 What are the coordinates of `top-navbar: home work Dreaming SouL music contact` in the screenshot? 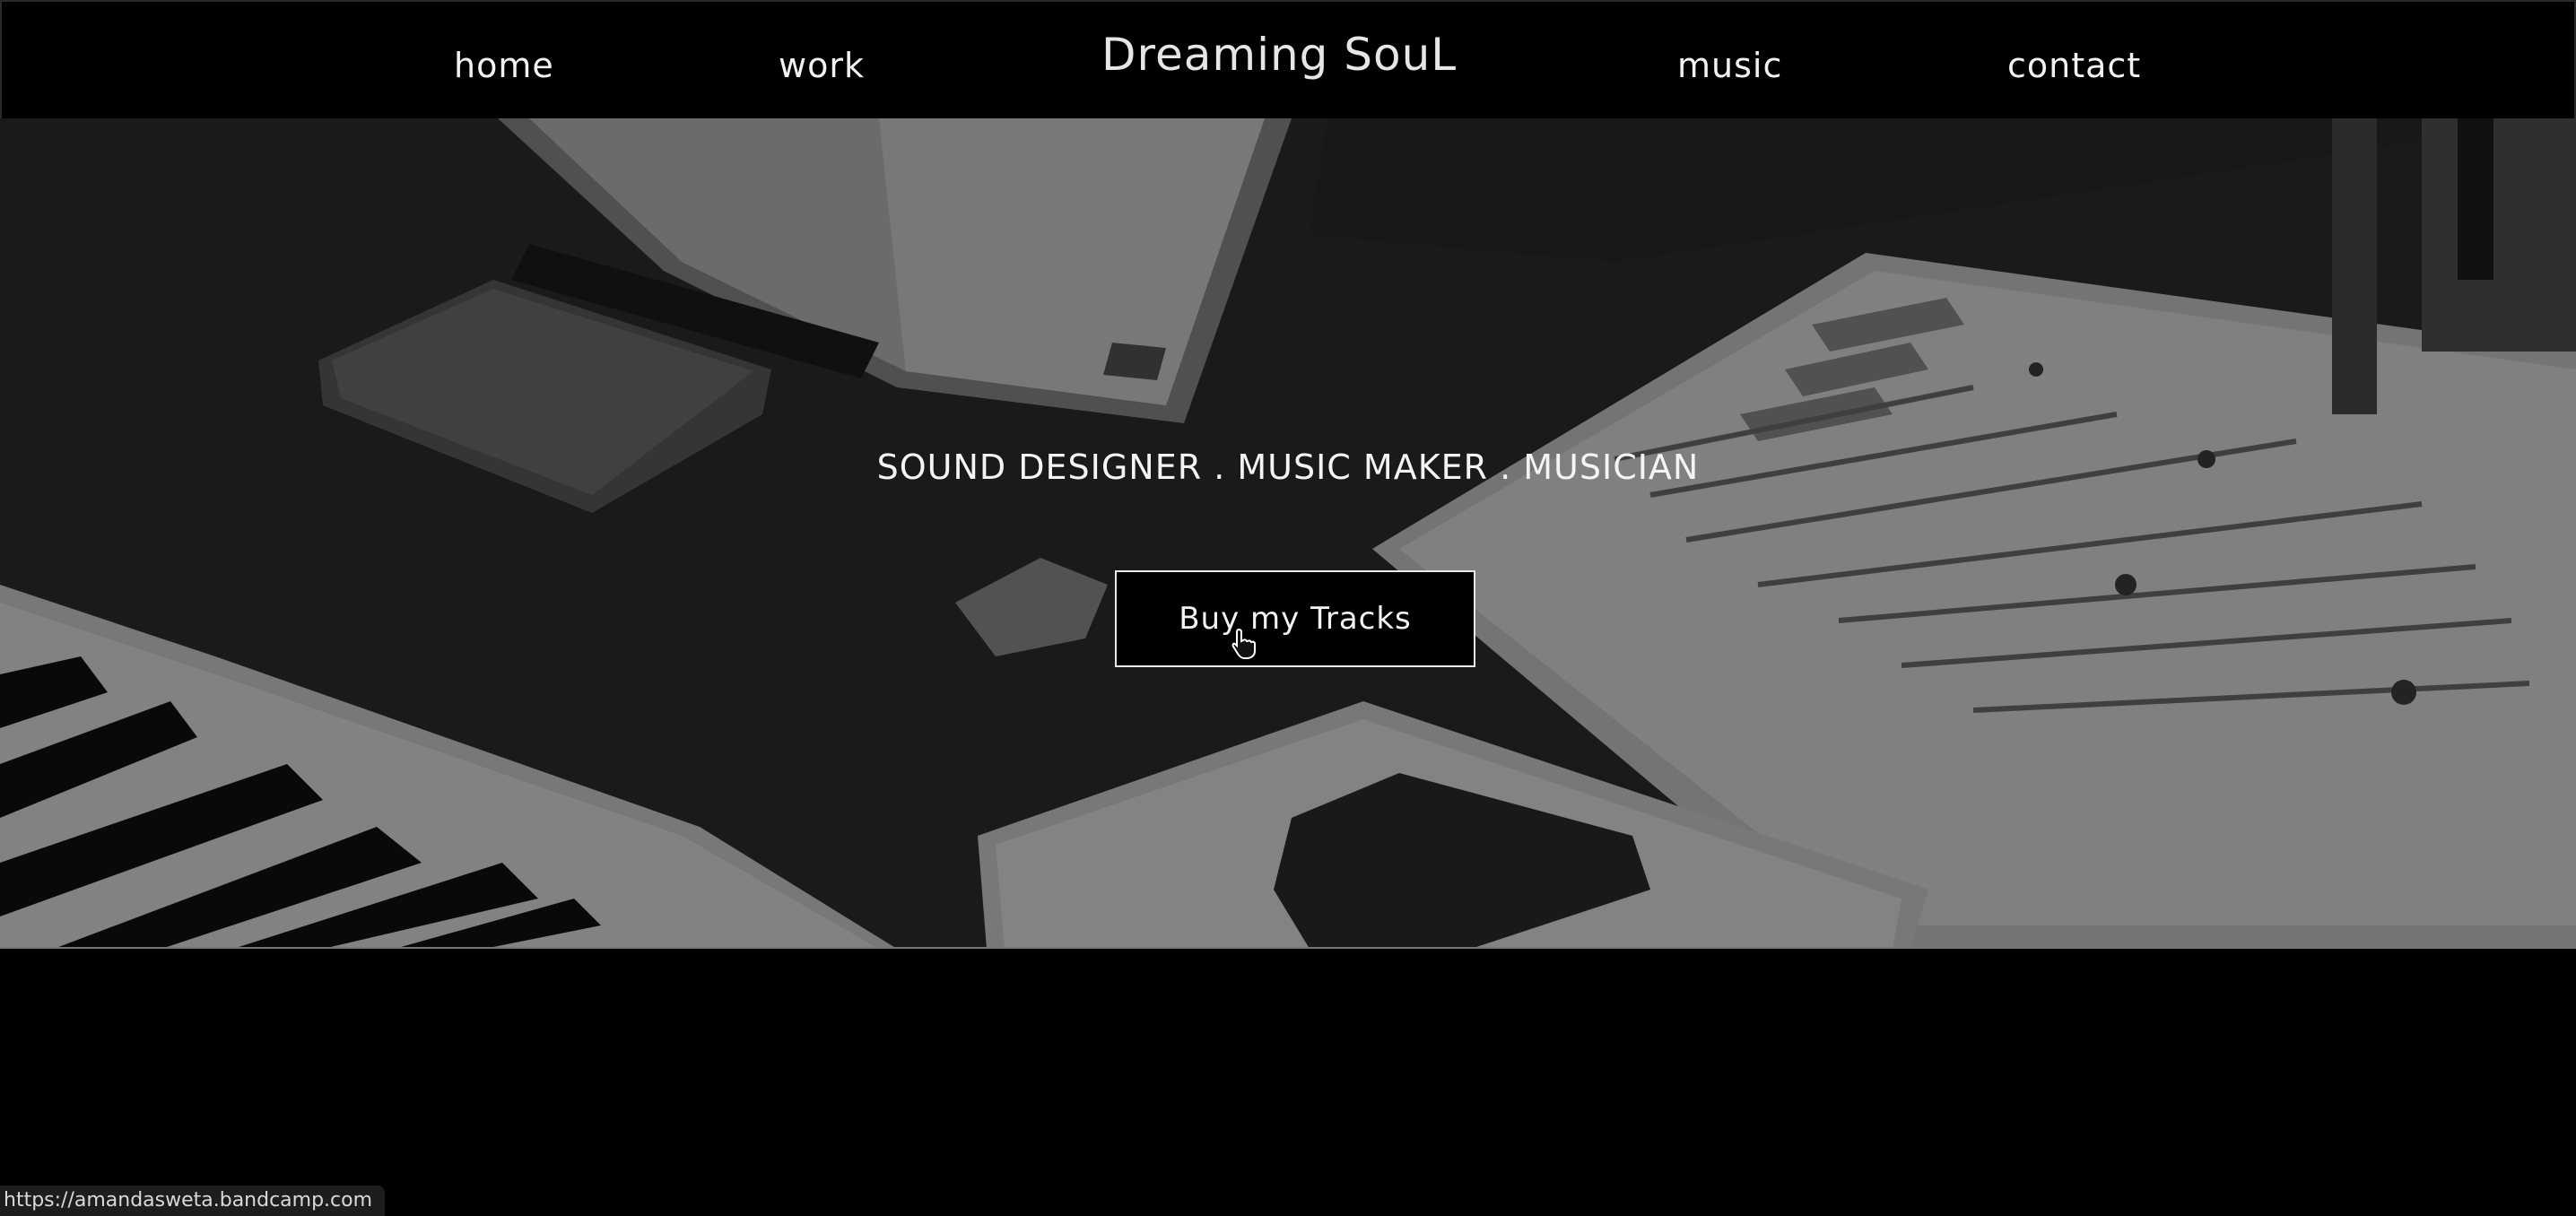 It's located at (1288, 59).